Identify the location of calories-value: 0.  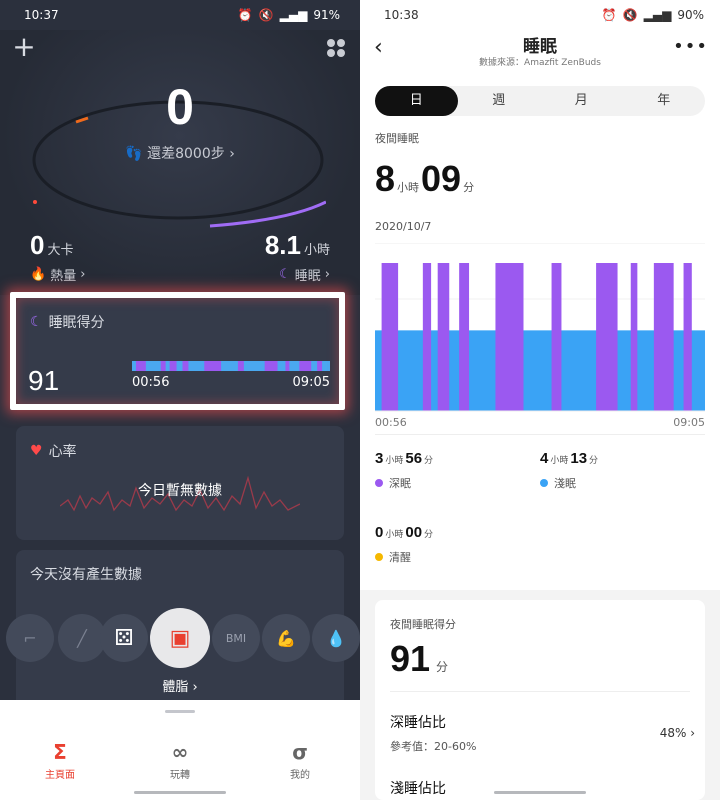
(37, 245).